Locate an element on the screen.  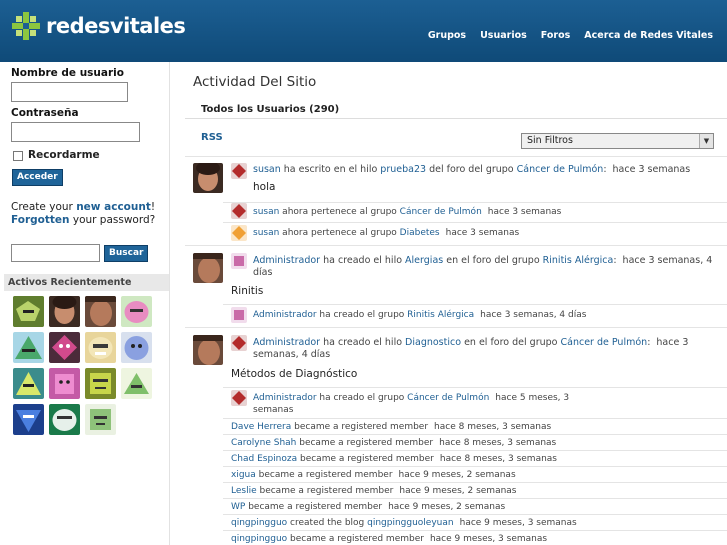
chevron-down-icon: ▼ is located at coordinates (706, 141).